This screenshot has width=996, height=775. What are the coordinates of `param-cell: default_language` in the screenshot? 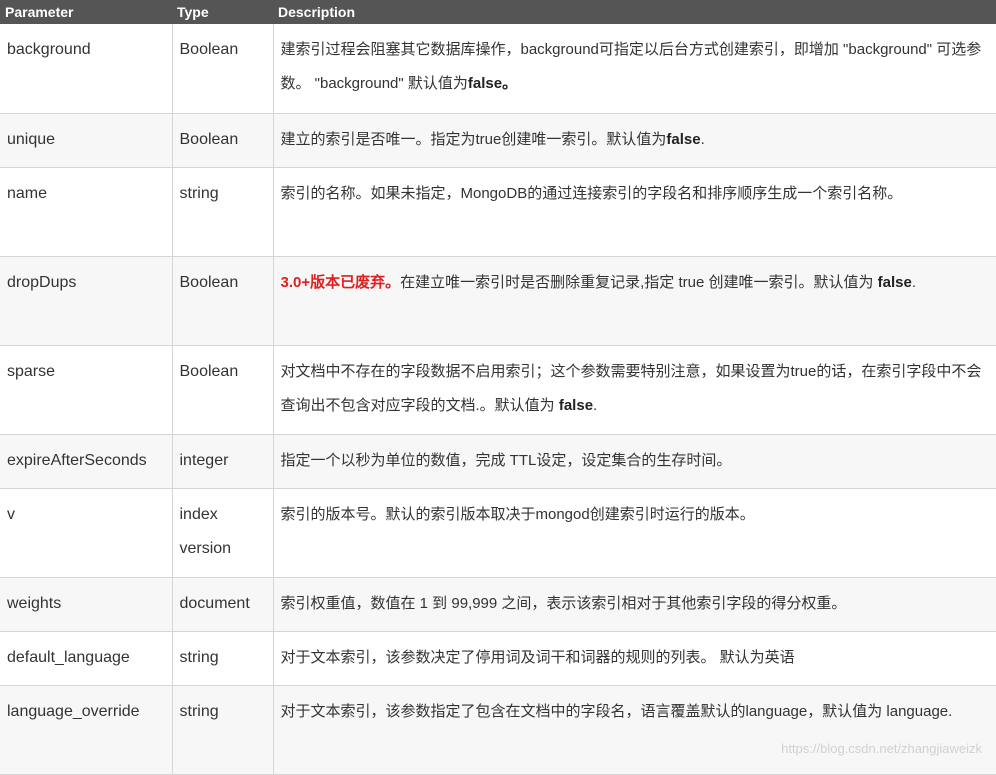 It's located at (86, 658).